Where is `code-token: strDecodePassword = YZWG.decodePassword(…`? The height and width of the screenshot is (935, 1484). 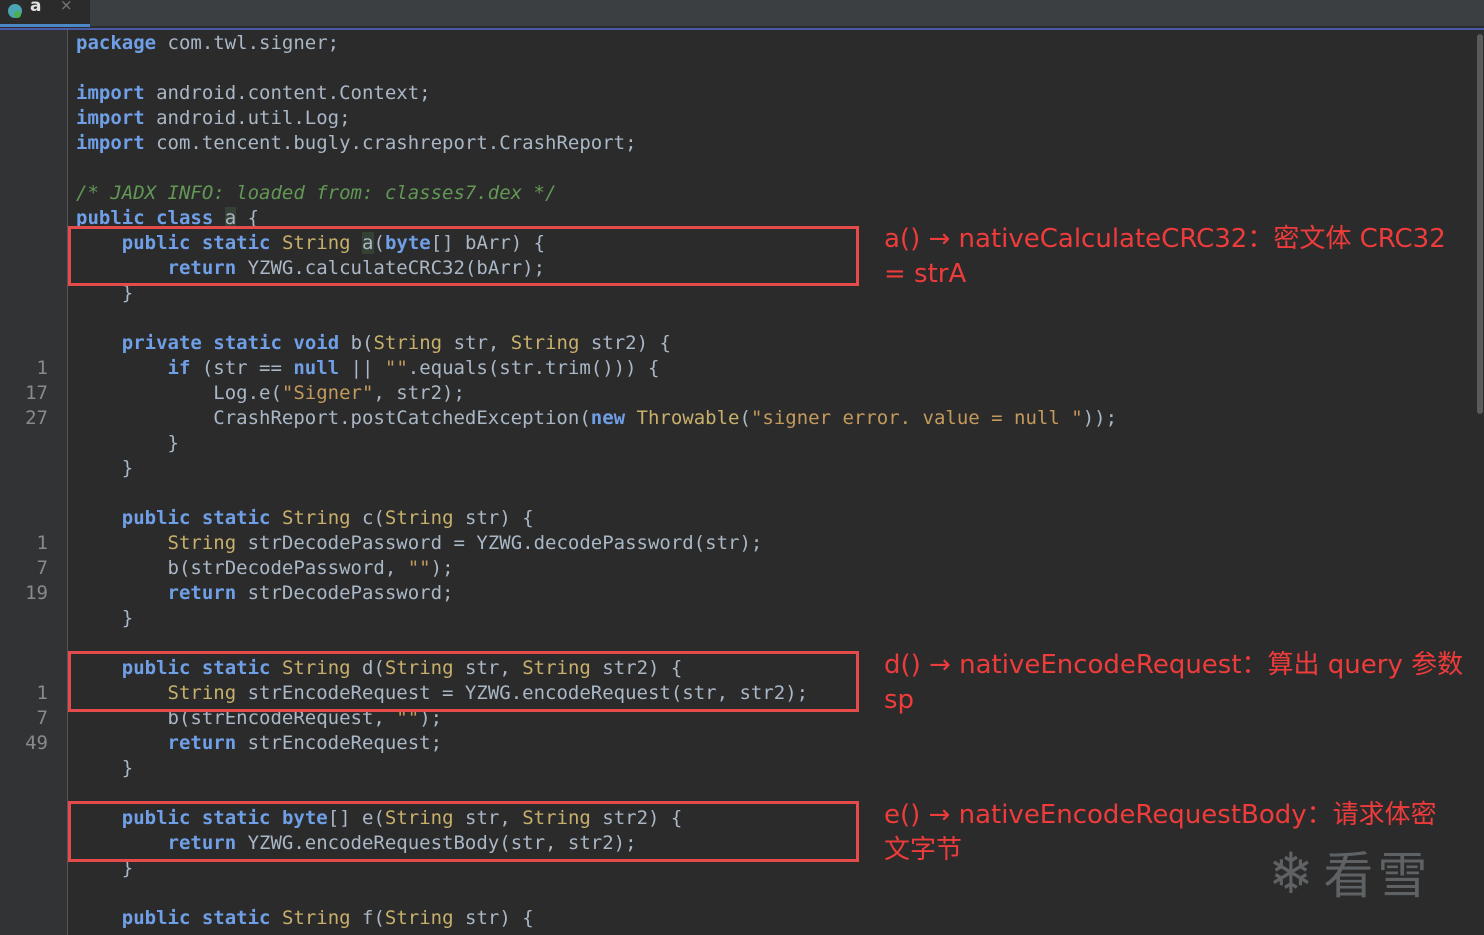 code-token: strDecodePassword = YZWG.decodePassword(… is located at coordinates (499, 543).